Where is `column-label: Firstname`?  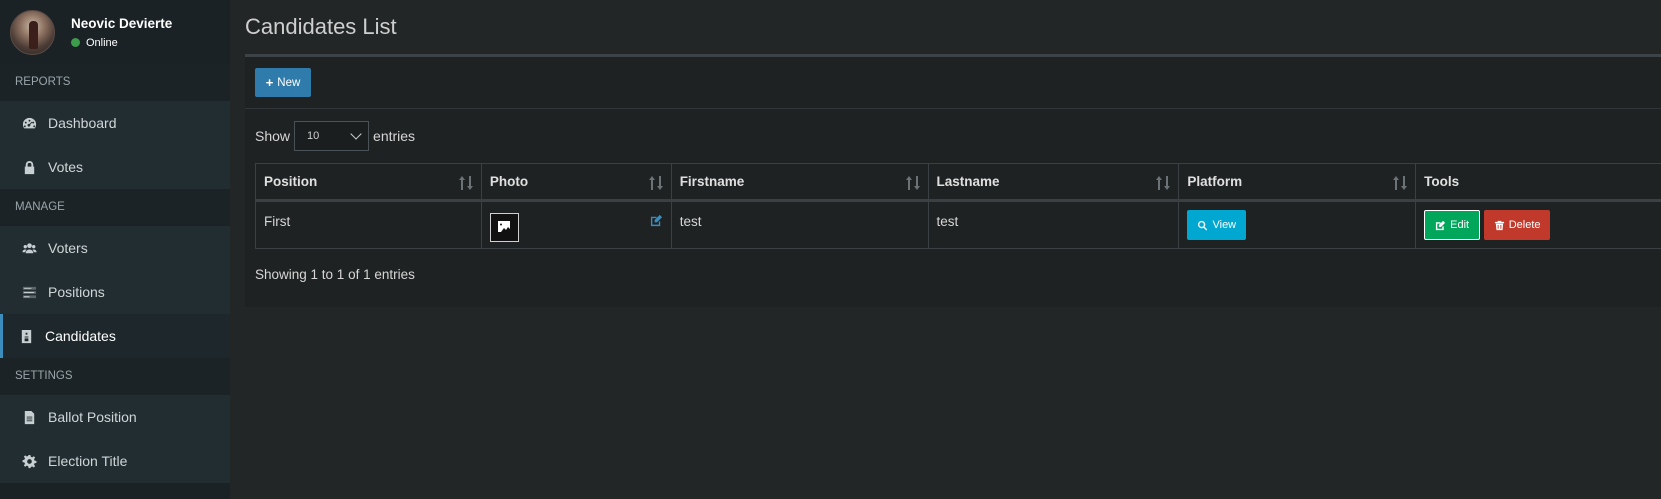 column-label: Firstname is located at coordinates (712, 181).